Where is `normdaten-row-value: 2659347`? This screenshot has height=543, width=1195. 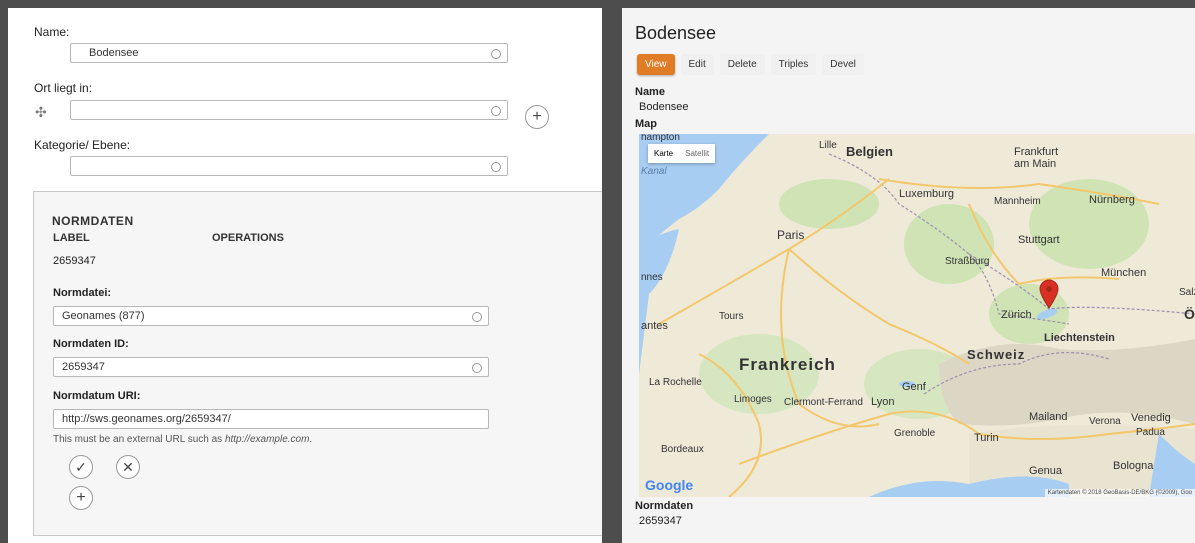 normdaten-row-value: 2659347 is located at coordinates (74, 261).